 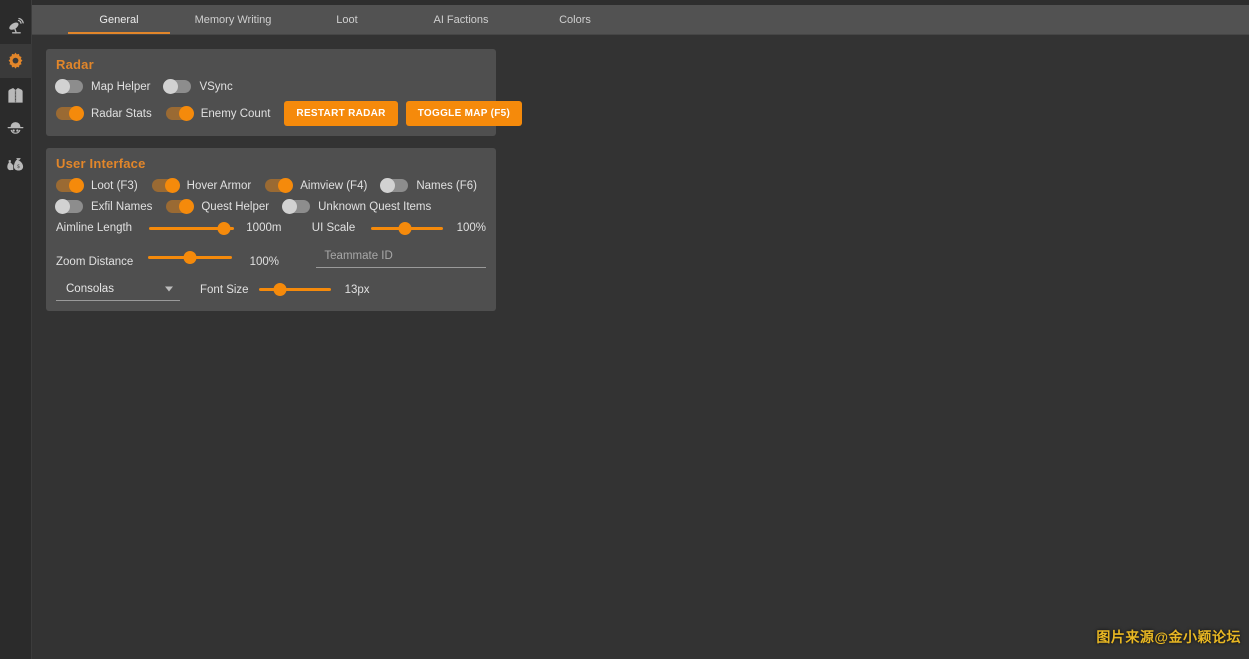 I want to click on slider-label-aimline-length: Aimline Length, so click(x=94, y=228).